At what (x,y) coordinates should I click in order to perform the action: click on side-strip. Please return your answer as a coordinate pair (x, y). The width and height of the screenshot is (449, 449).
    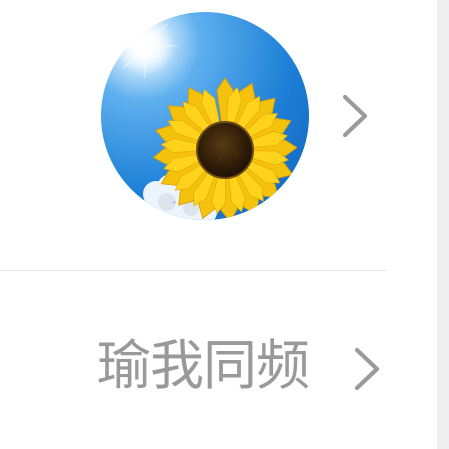
    Looking at the image, I should click on (443, 224).